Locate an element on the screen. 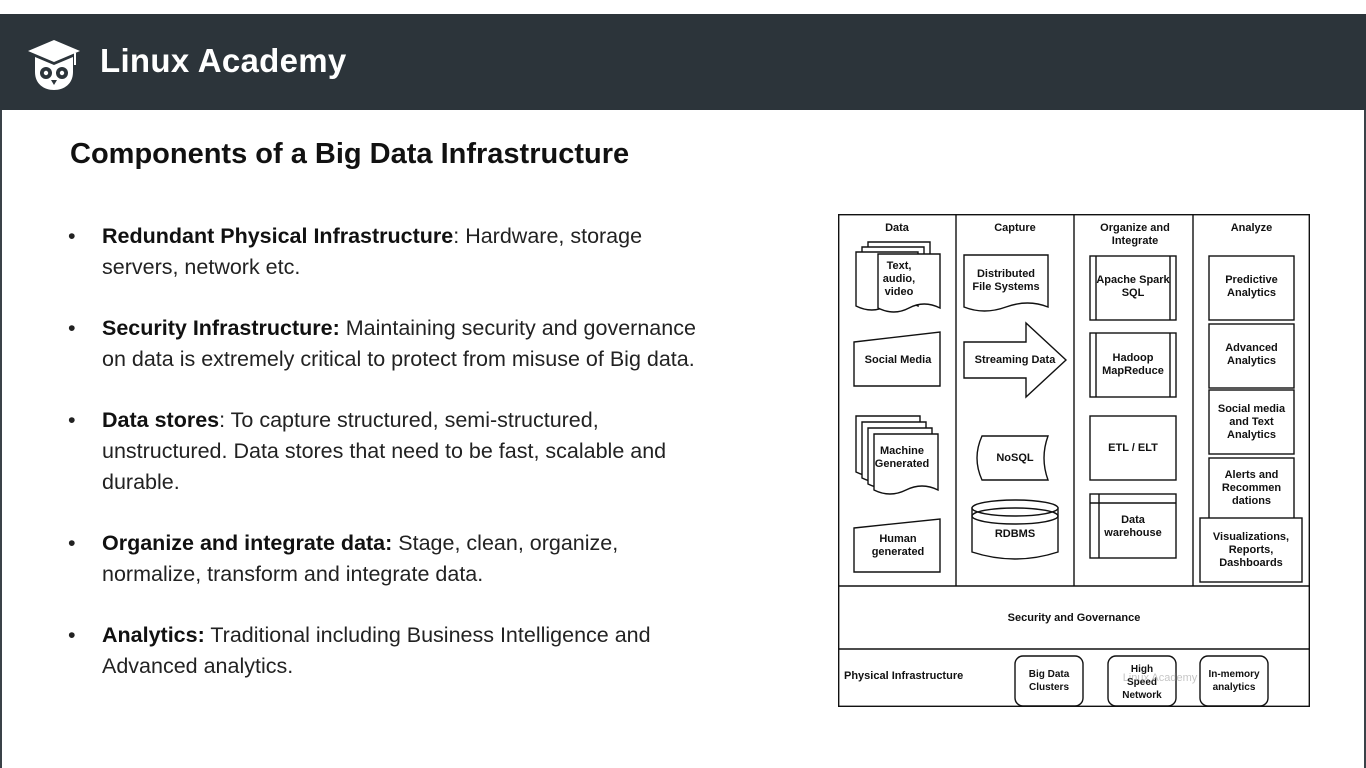  owl-graduation-cap-icon is located at coordinates (54, 65).